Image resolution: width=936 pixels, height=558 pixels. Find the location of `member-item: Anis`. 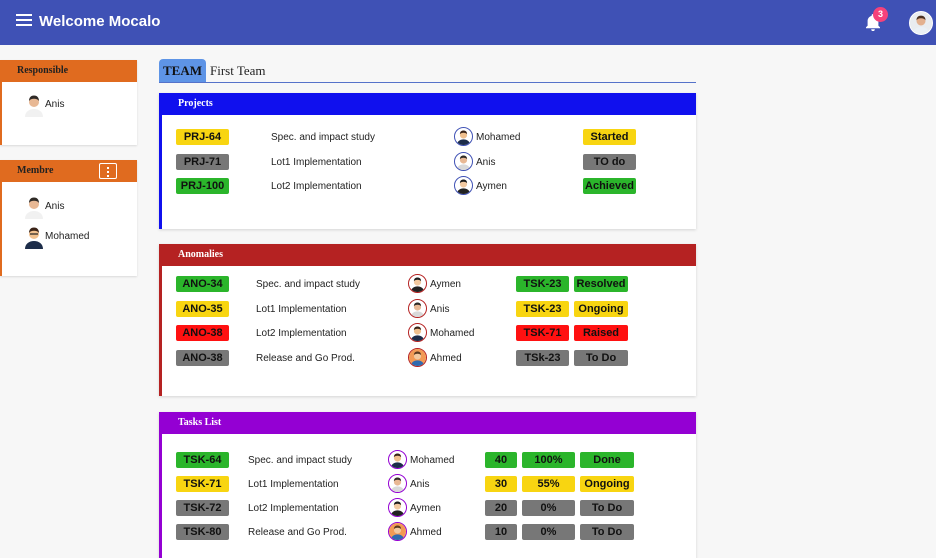

member-item: Anis is located at coordinates (69, 207).